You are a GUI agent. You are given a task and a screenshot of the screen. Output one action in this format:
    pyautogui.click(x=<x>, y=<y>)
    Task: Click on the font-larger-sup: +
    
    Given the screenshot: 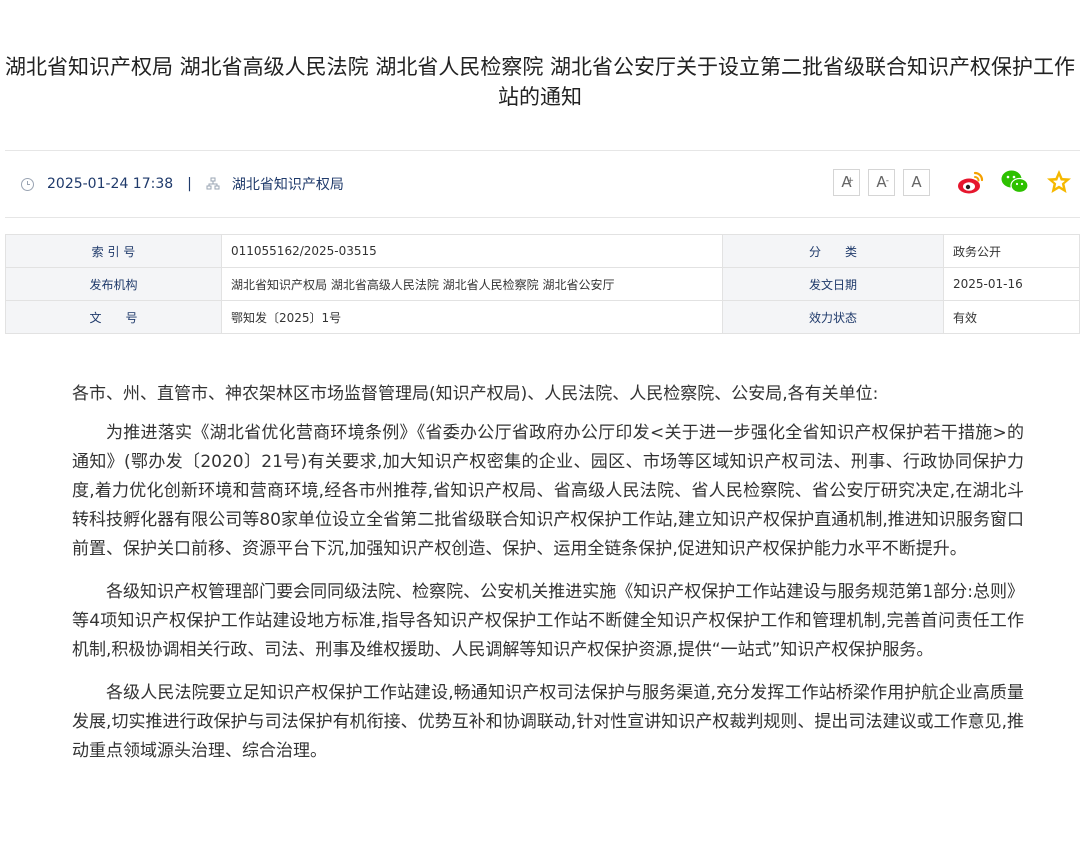 What is the action you would take?
    pyautogui.click(x=850, y=180)
    